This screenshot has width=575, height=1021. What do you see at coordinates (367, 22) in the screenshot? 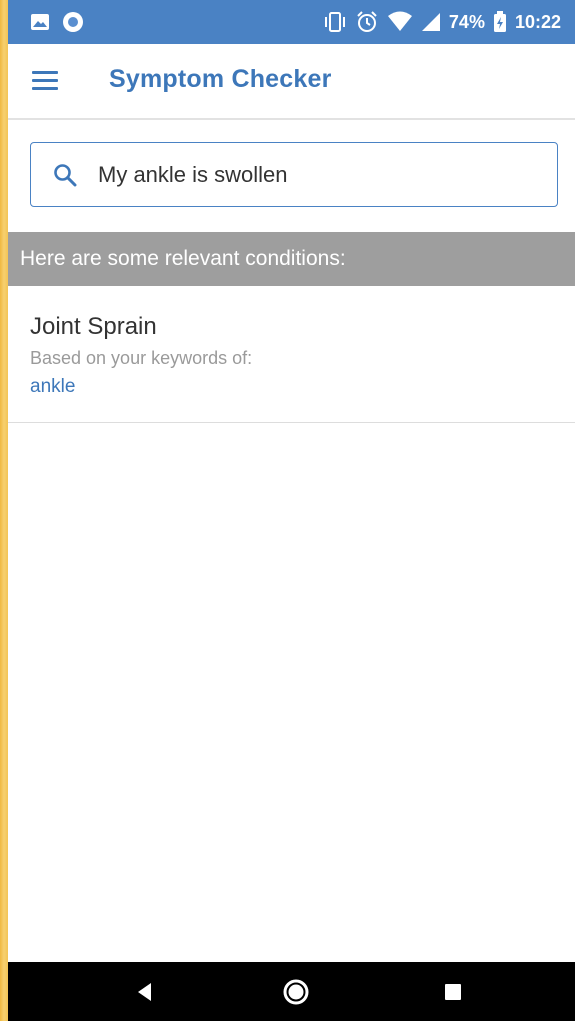
I see `alarm-icon` at bounding box center [367, 22].